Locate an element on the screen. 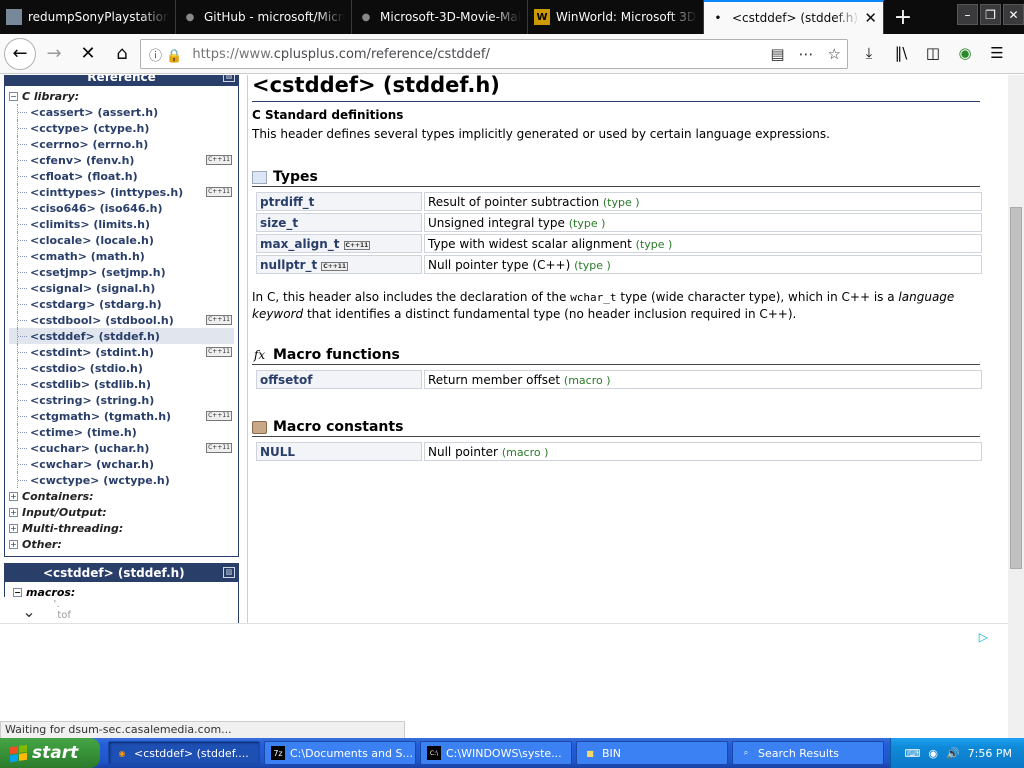  sidebar-item: <cstring> (string.h) is located at coordinates (121, 400).